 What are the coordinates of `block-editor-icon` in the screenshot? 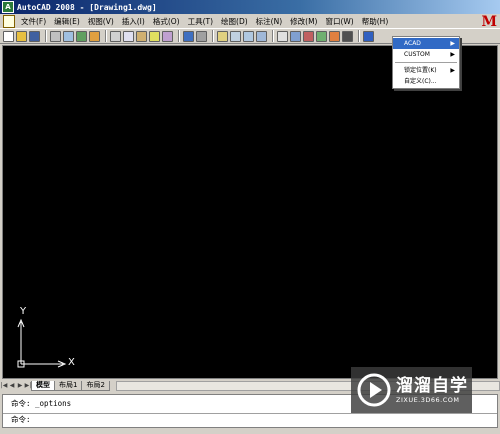 It's located at (167, 36).